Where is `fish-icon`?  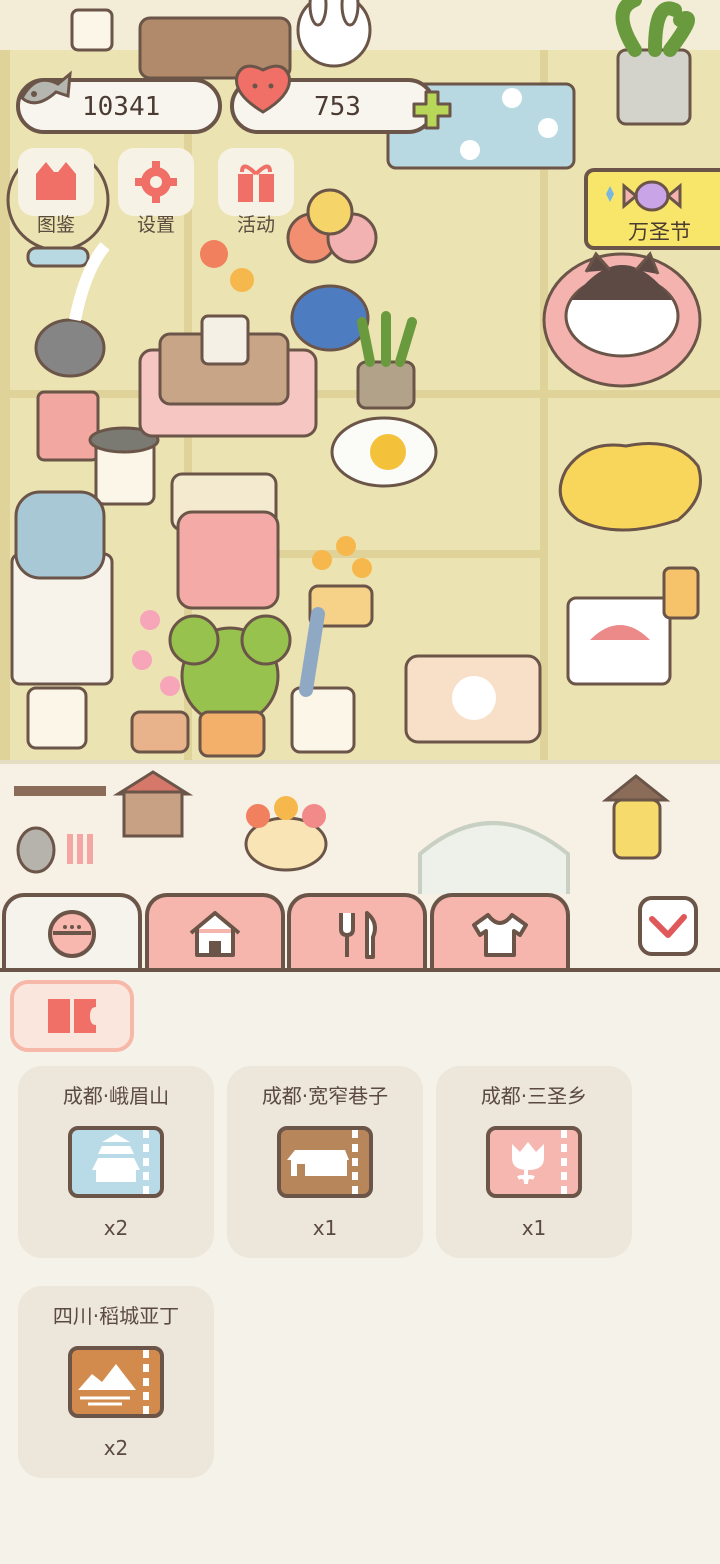
fish-icon is located at coordinates (46, 94).